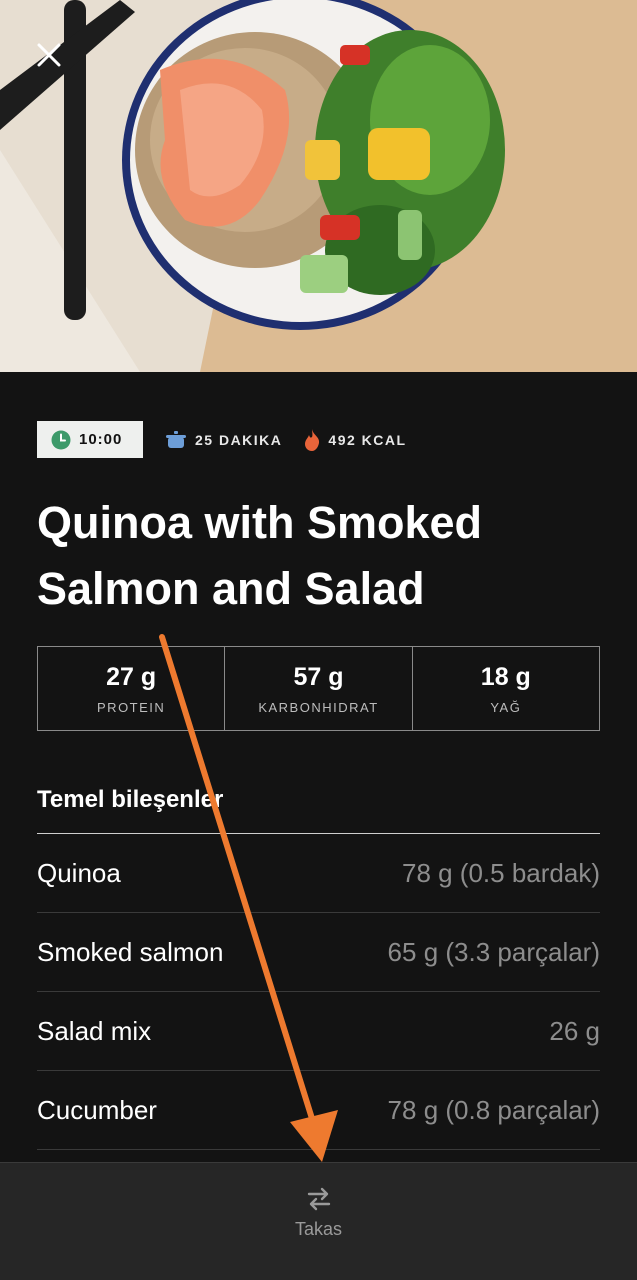 This screenshot has height=1280, width=637. I want to click on ingredient-name: Cucumber, so click(97, 1109).